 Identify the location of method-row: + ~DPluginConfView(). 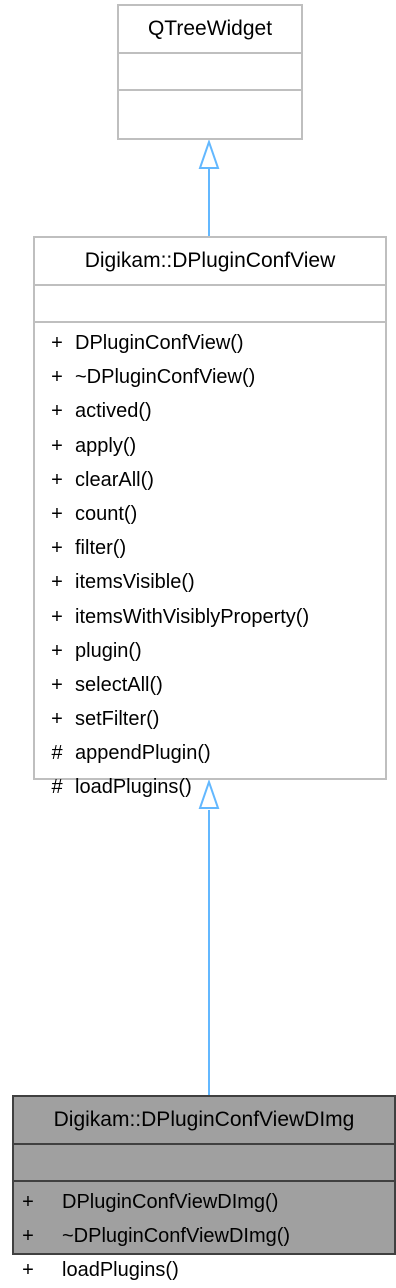
(210, 377).